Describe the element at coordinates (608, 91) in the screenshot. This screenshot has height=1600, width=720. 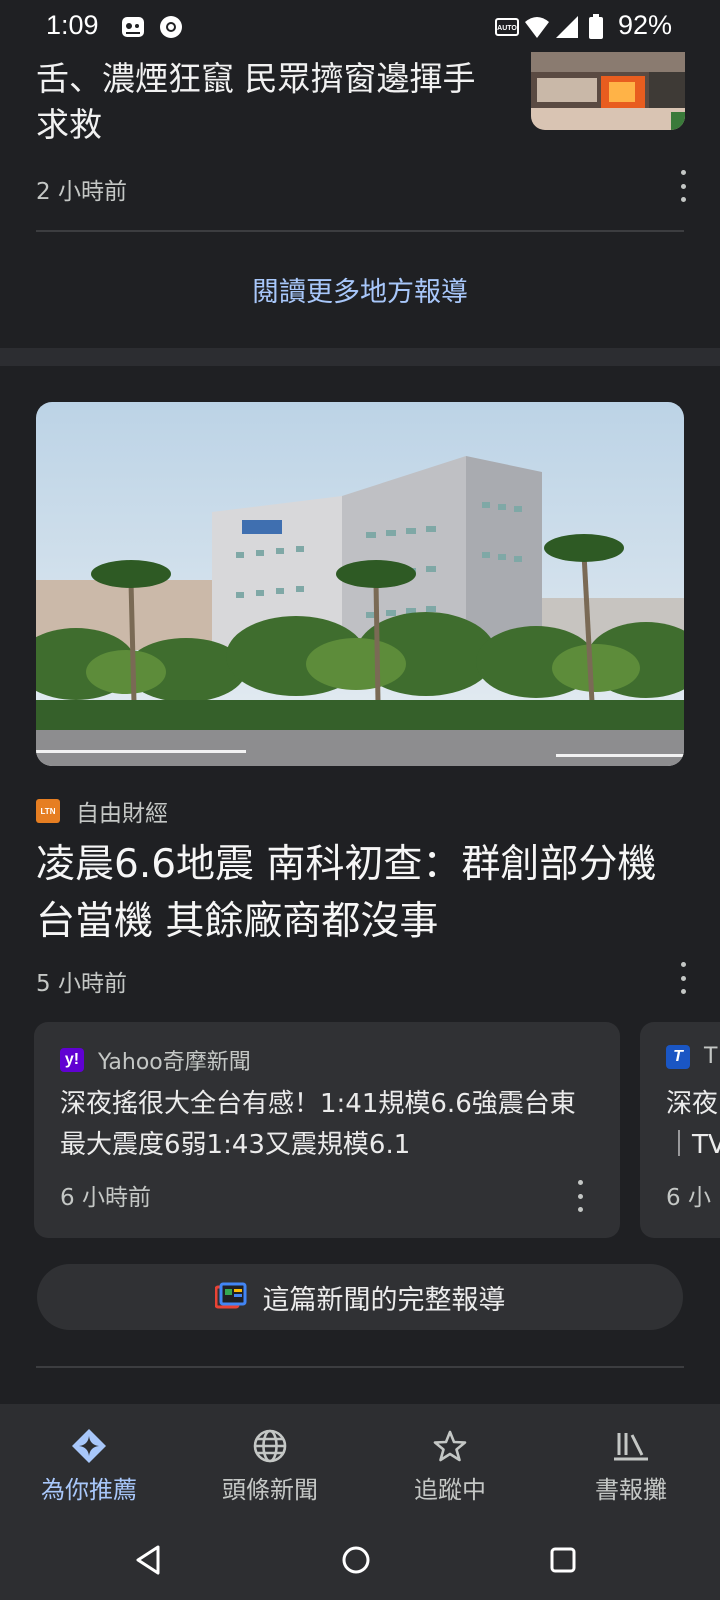
I see `article-thumbnail` at that location.